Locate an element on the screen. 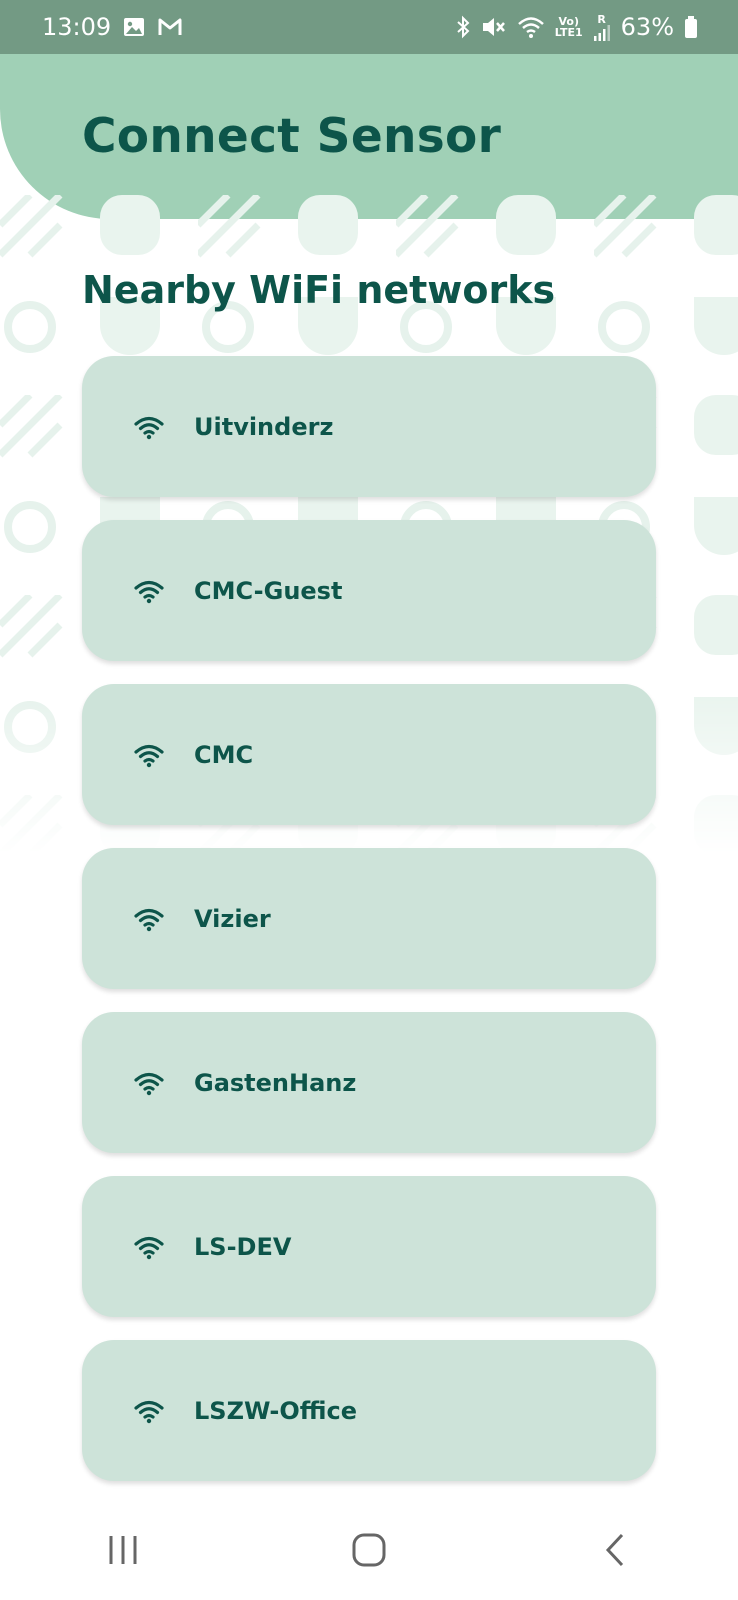  network-name: LSZW-Office is located at coordinates (276, 1410).